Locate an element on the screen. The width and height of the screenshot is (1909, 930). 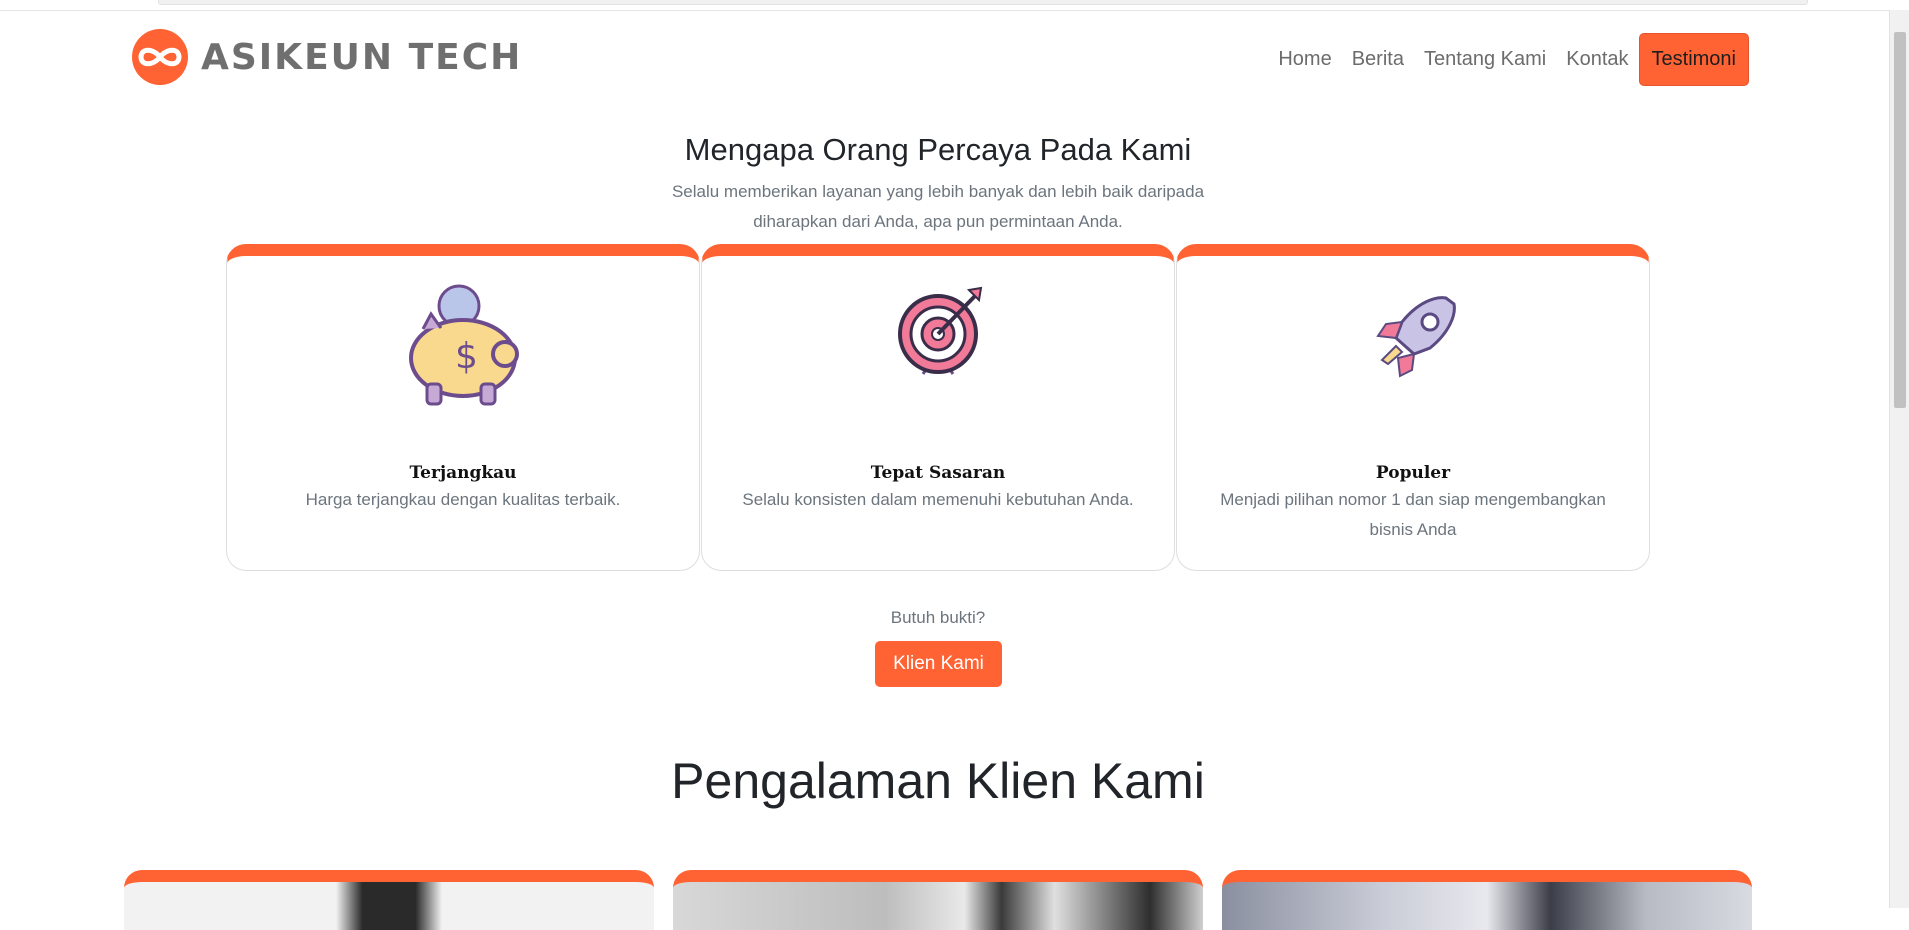
nav-tentang-kami: Tentang Kami is located at coordinates (1485, 59).